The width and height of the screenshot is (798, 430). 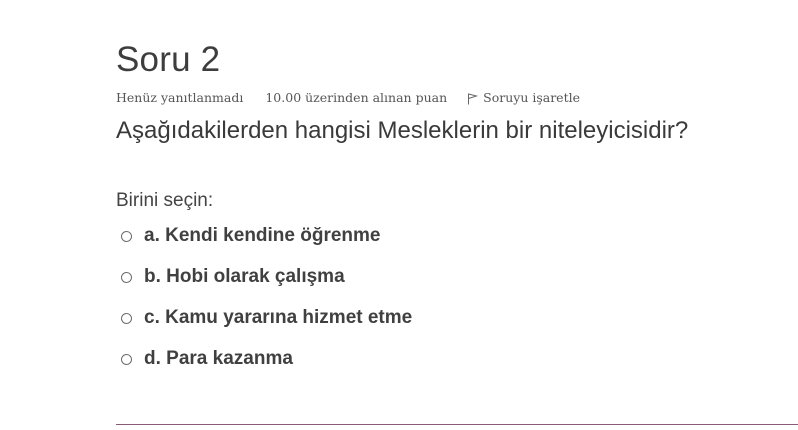 I want to click on question-title: Soru 2, so click(x=168, y=59).